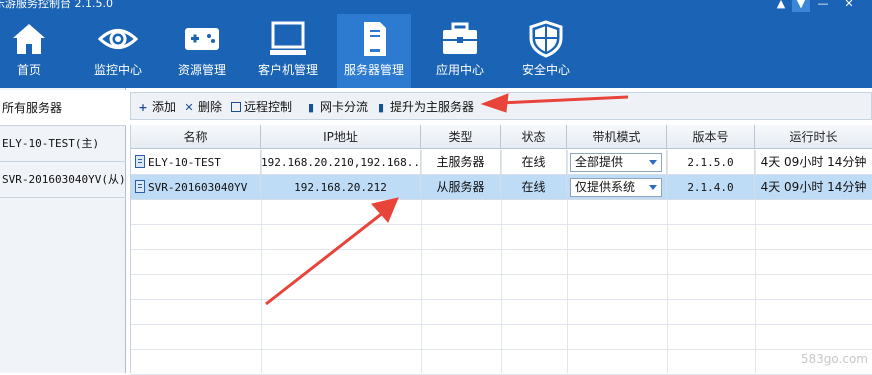  I want to click on nav-app-center: 应用中心, so click(460, 51).